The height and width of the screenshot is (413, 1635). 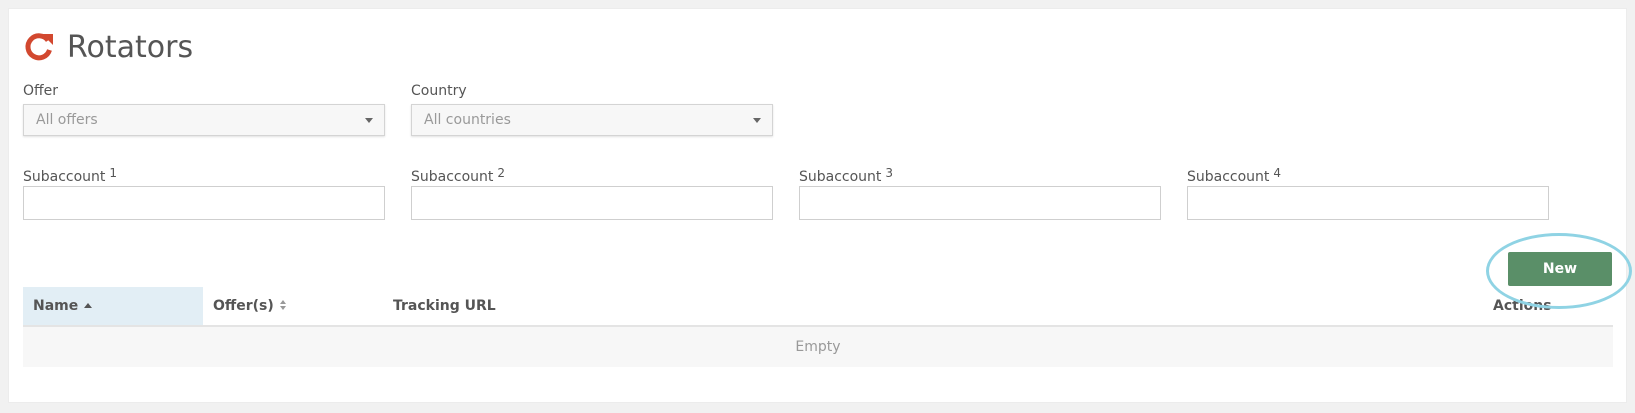 I want to click on offer-filter: Offer All offers, so click(x=204, y=108).